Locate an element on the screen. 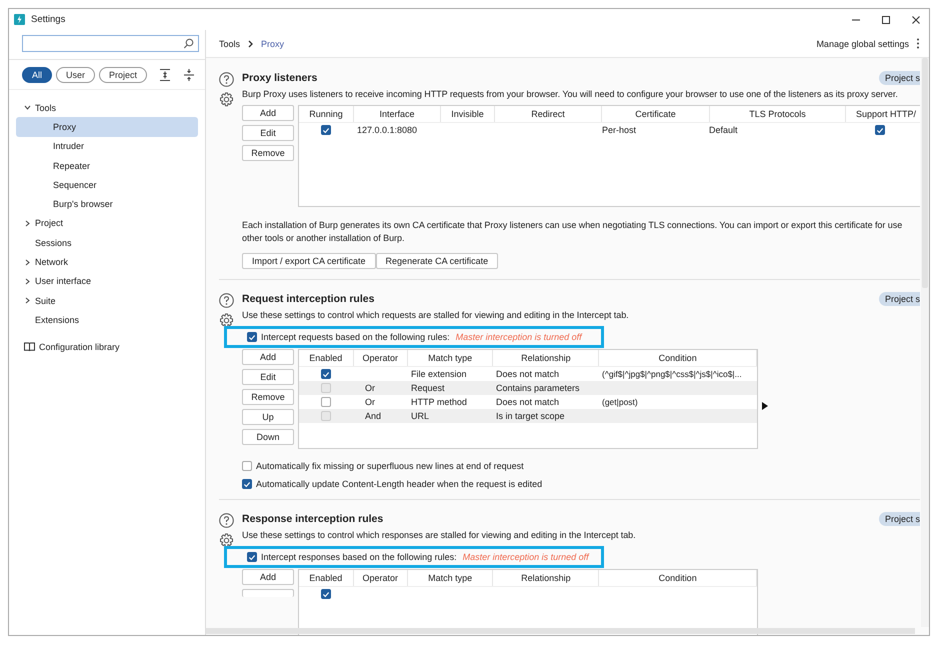 This screenshot has width=942, height=647. breadcrumb-current: Proxy is located at coordinates (272, 43).